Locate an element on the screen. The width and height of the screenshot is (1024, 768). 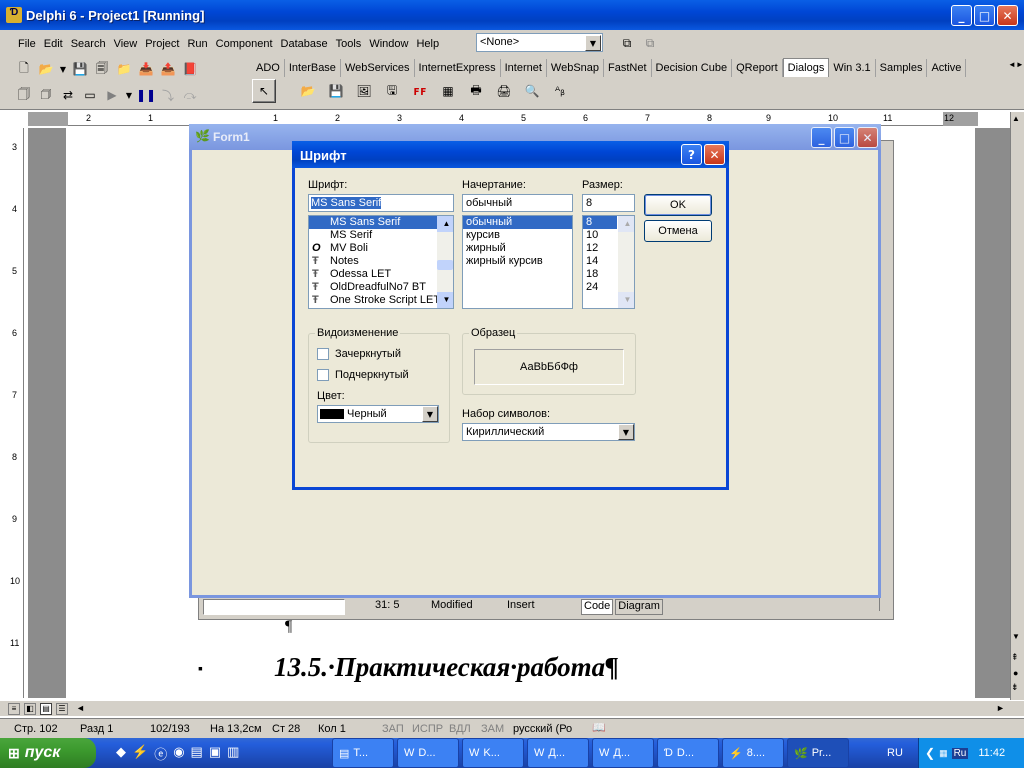
style-list: обычный курсив жирный жирный курсив is located at coordinates (517, 262).